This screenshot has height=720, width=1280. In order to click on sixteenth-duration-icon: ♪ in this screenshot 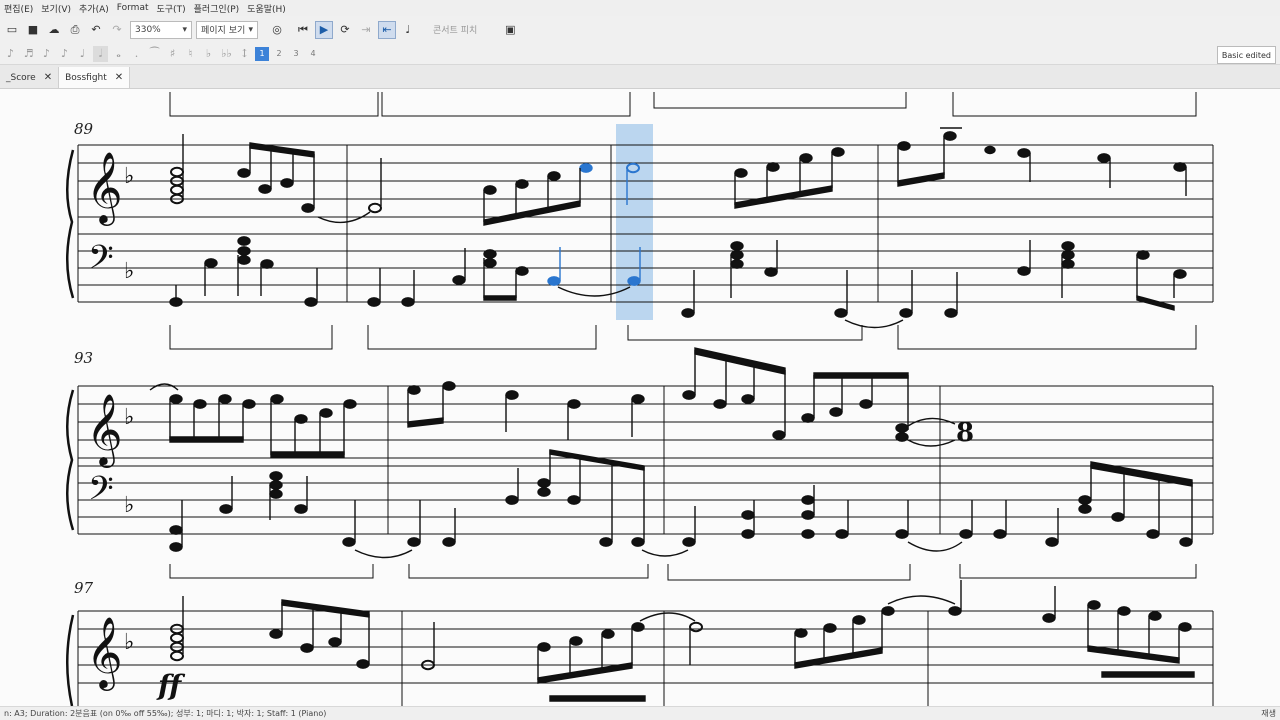, I will do `click(64, 54)`.